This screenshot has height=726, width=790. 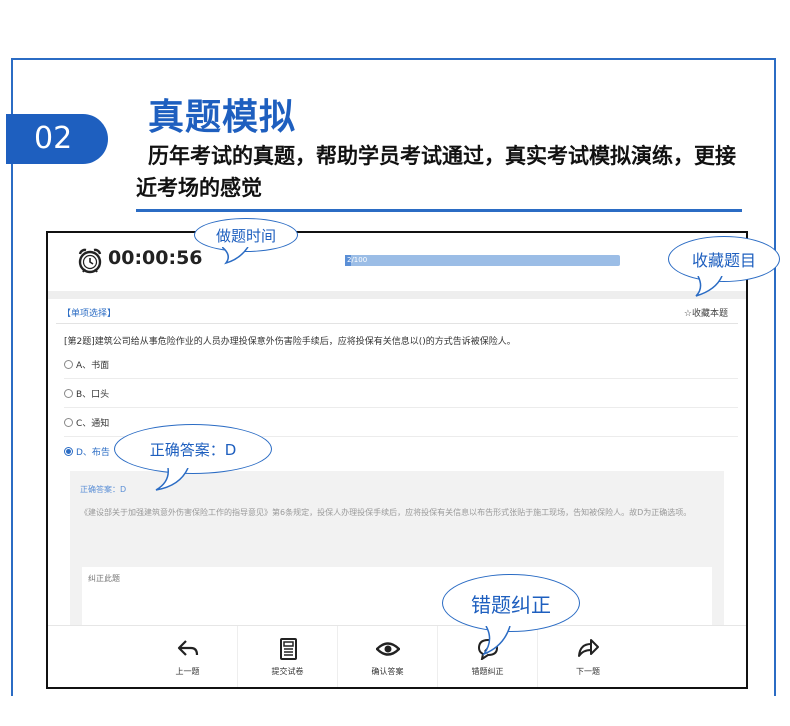 What do you see at coordinates (187, 671) in the screenshot?
I see `nav-label: 上一题` at bounding box center [187, 671].